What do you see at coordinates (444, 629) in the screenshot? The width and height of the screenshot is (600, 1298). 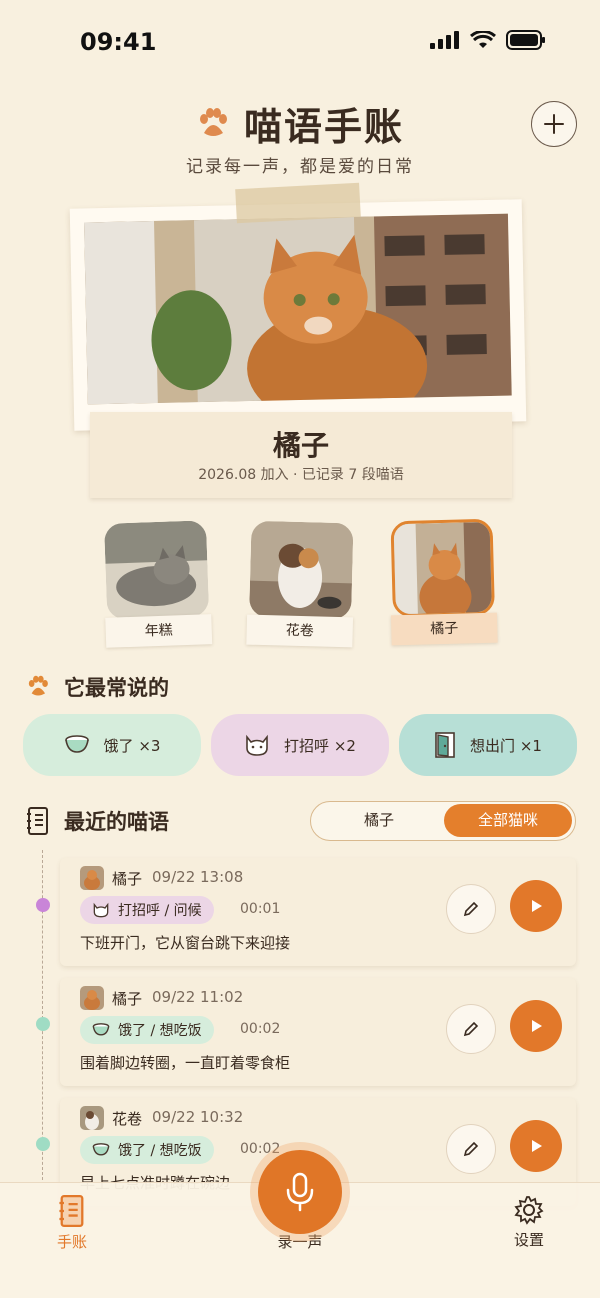 I see `cat-selector-label: 橘子` at bounding box center [444, 629].